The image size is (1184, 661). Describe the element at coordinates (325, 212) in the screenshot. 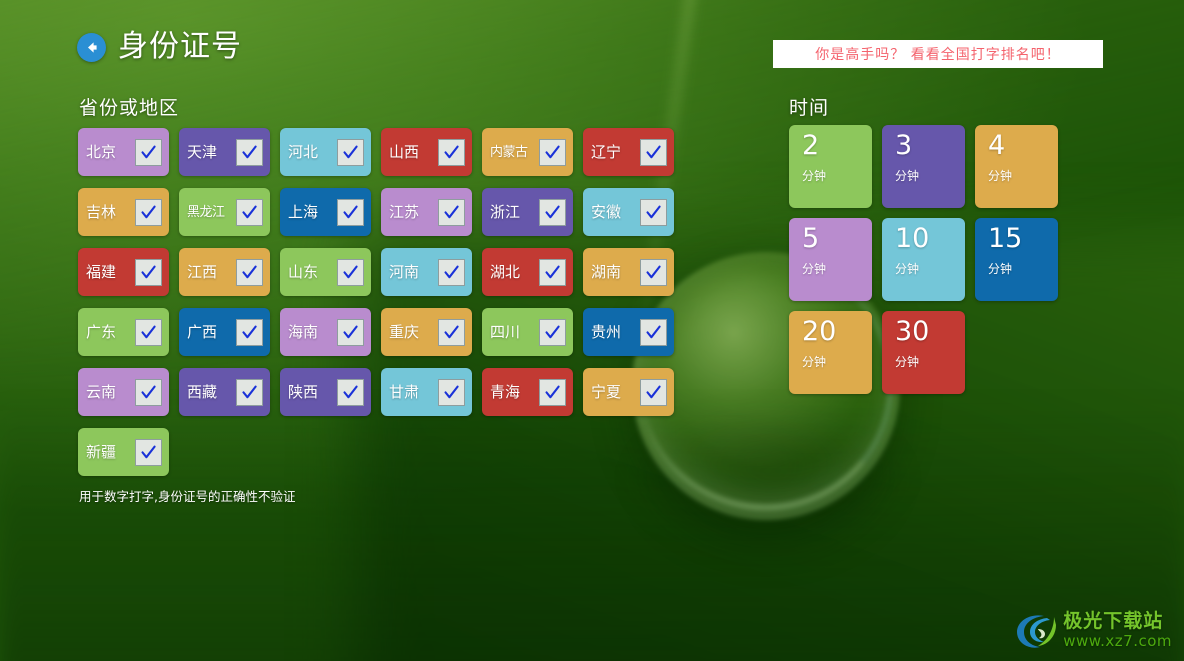

I see `province-tile: 上海` at that location.